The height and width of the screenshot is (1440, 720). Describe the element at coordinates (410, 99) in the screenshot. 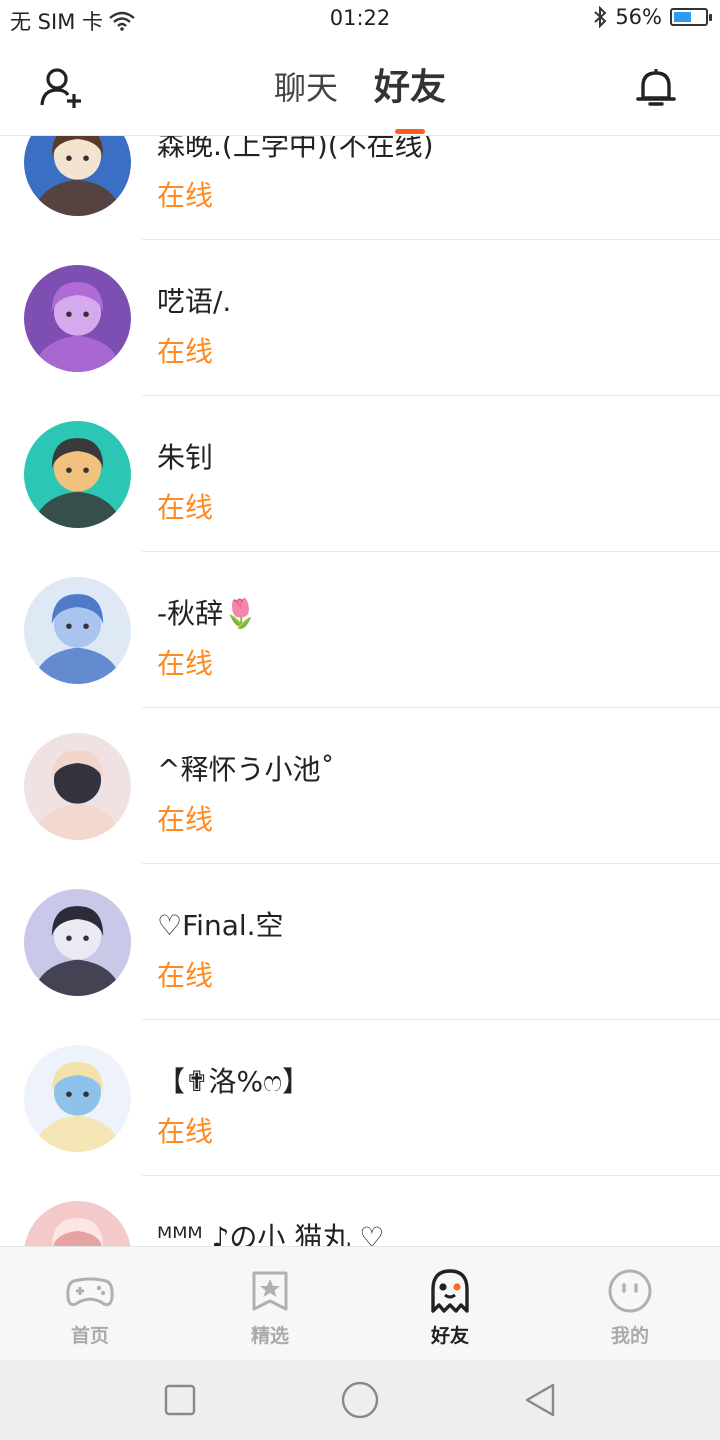

I see `tab-friends: 好友` at that location.